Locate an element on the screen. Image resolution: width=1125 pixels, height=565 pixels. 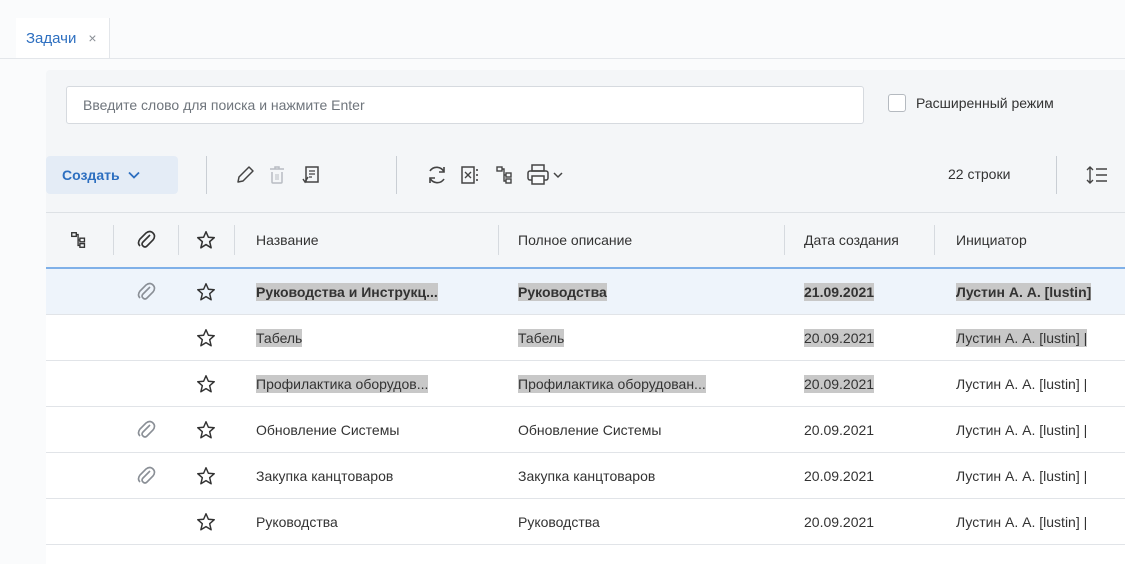
advanced-mode-toggle: Расширенный режим is located at coordinates (971, 103).